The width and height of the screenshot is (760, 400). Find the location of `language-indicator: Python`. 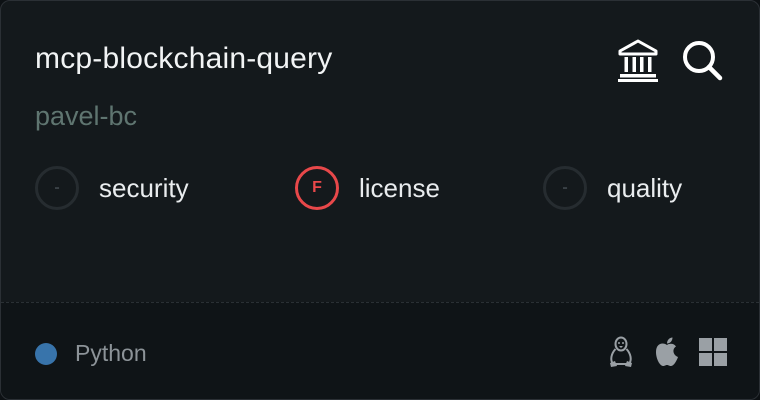

language-indicator: Python is located at coordinates (91, 353).